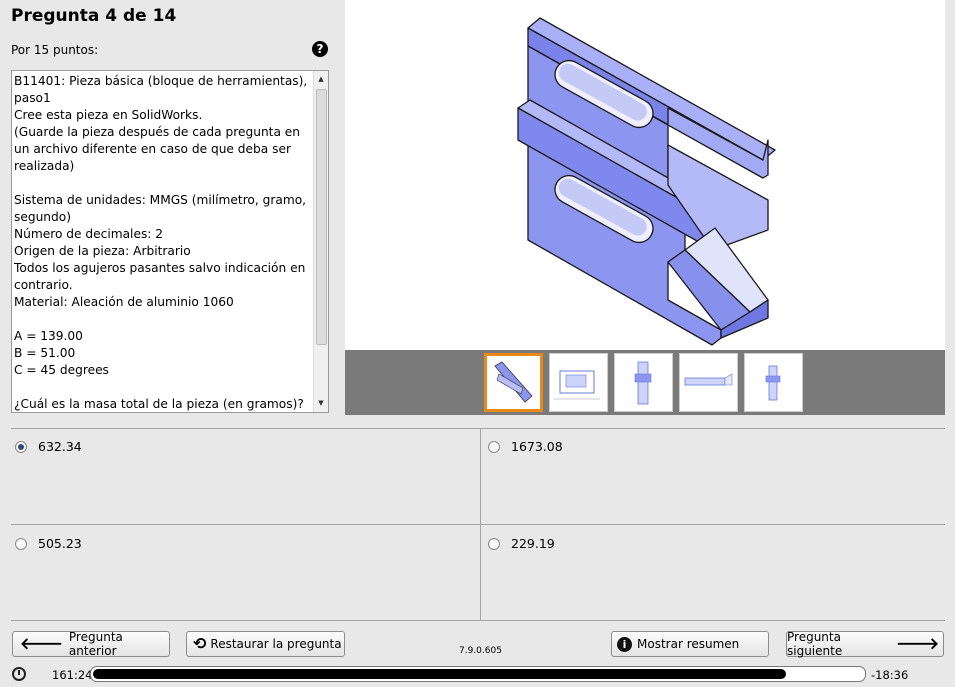 The image size is (955, 687). I want to click on answers-top-divider, so click(478, 428).